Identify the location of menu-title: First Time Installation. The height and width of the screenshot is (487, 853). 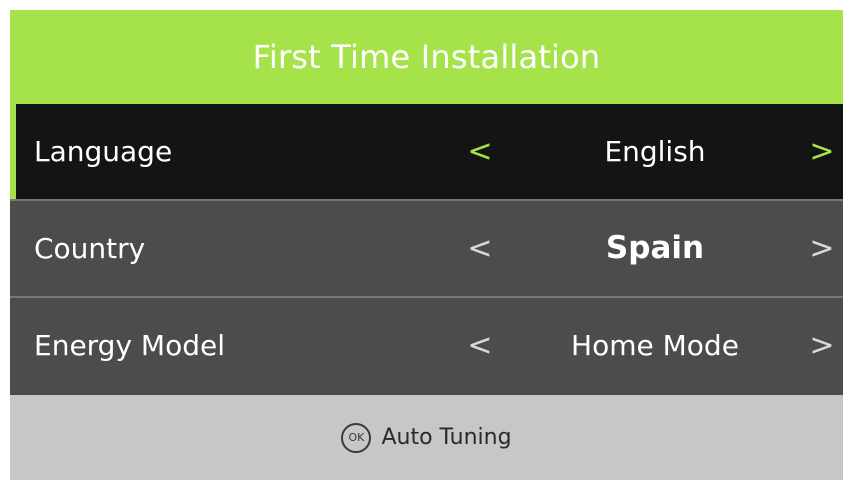
(426, 57).